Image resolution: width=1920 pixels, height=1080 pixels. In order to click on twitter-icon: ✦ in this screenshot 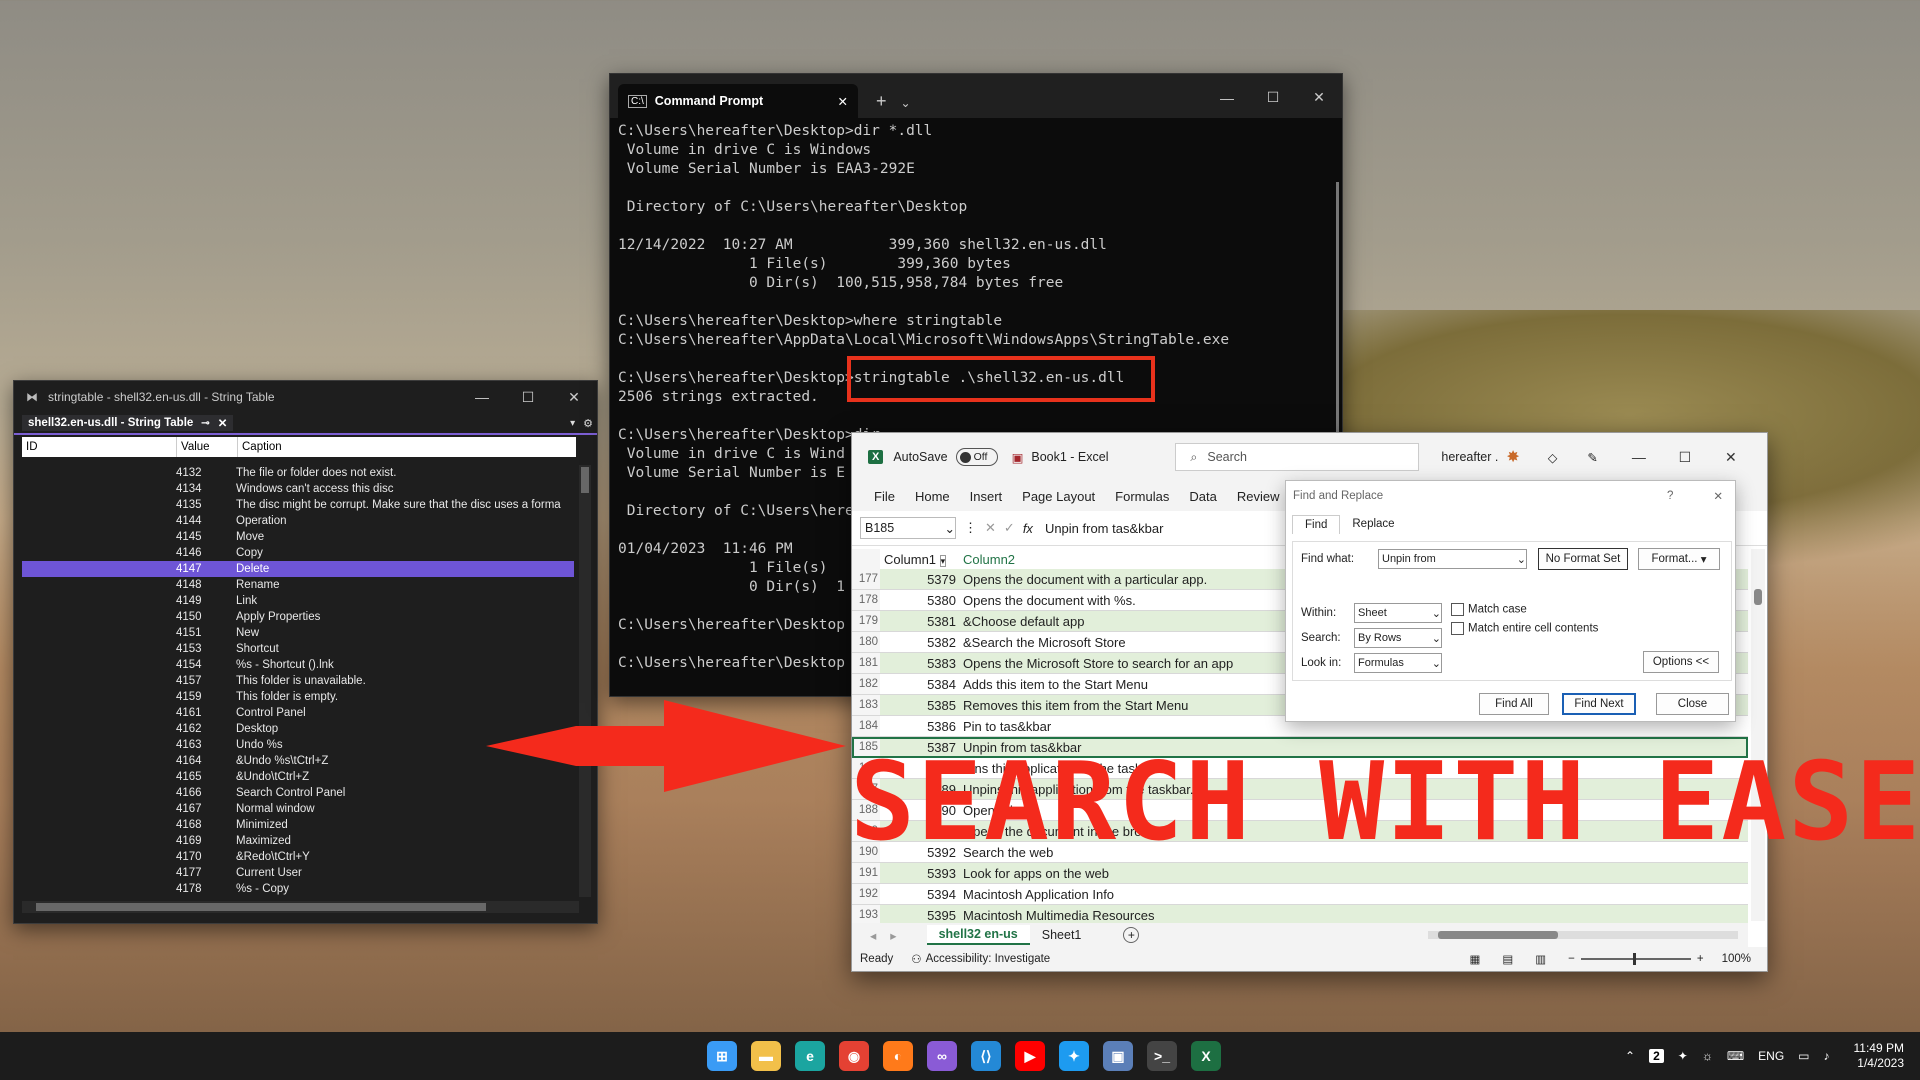, I will do `click(1074, 1056)`.